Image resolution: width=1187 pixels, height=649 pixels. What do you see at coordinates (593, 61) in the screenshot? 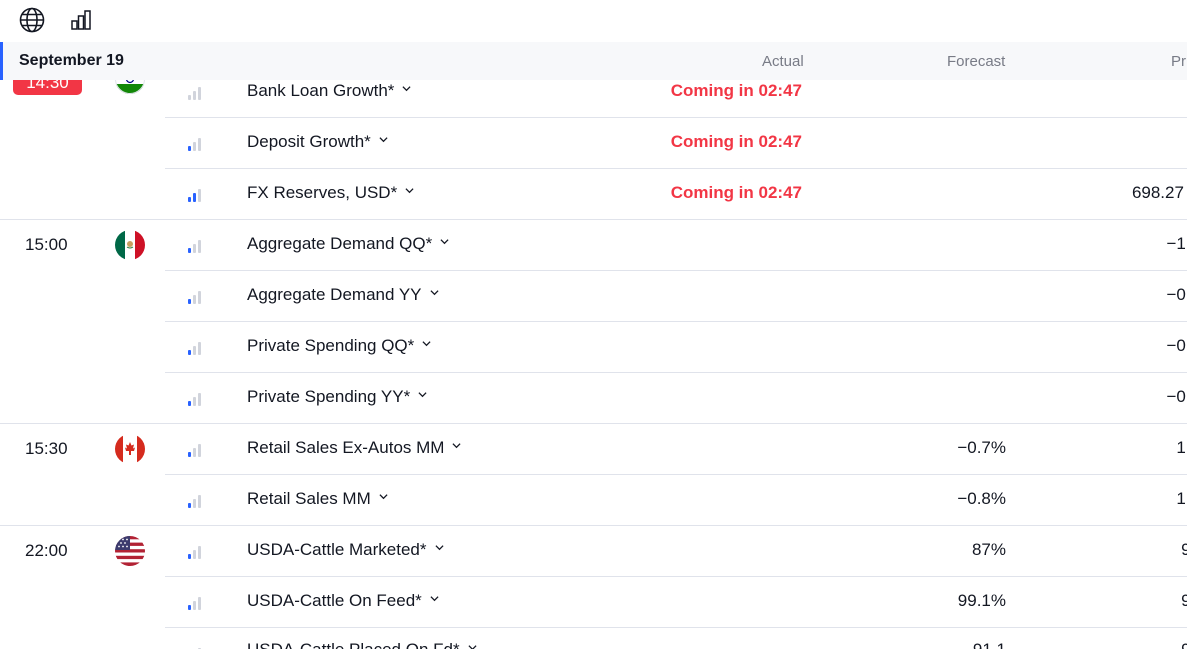
I see `calendar-header: September 19 Actual Forecast Pri` at bounding box center [593, 61].